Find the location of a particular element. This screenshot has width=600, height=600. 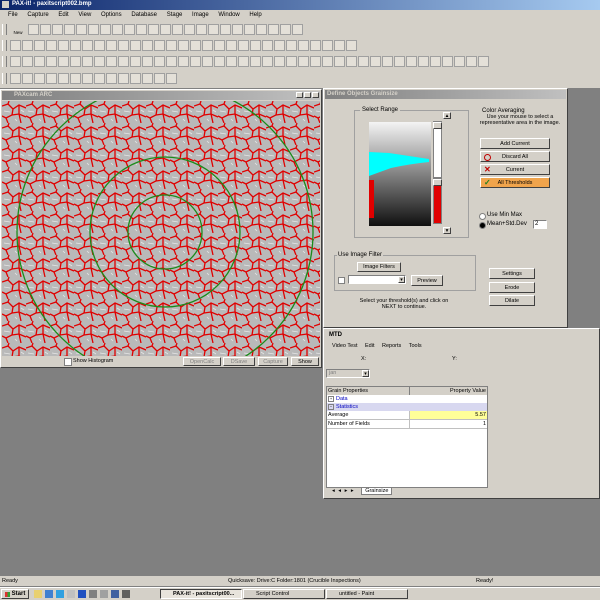

text-icon is located at coordinates (75, 45).